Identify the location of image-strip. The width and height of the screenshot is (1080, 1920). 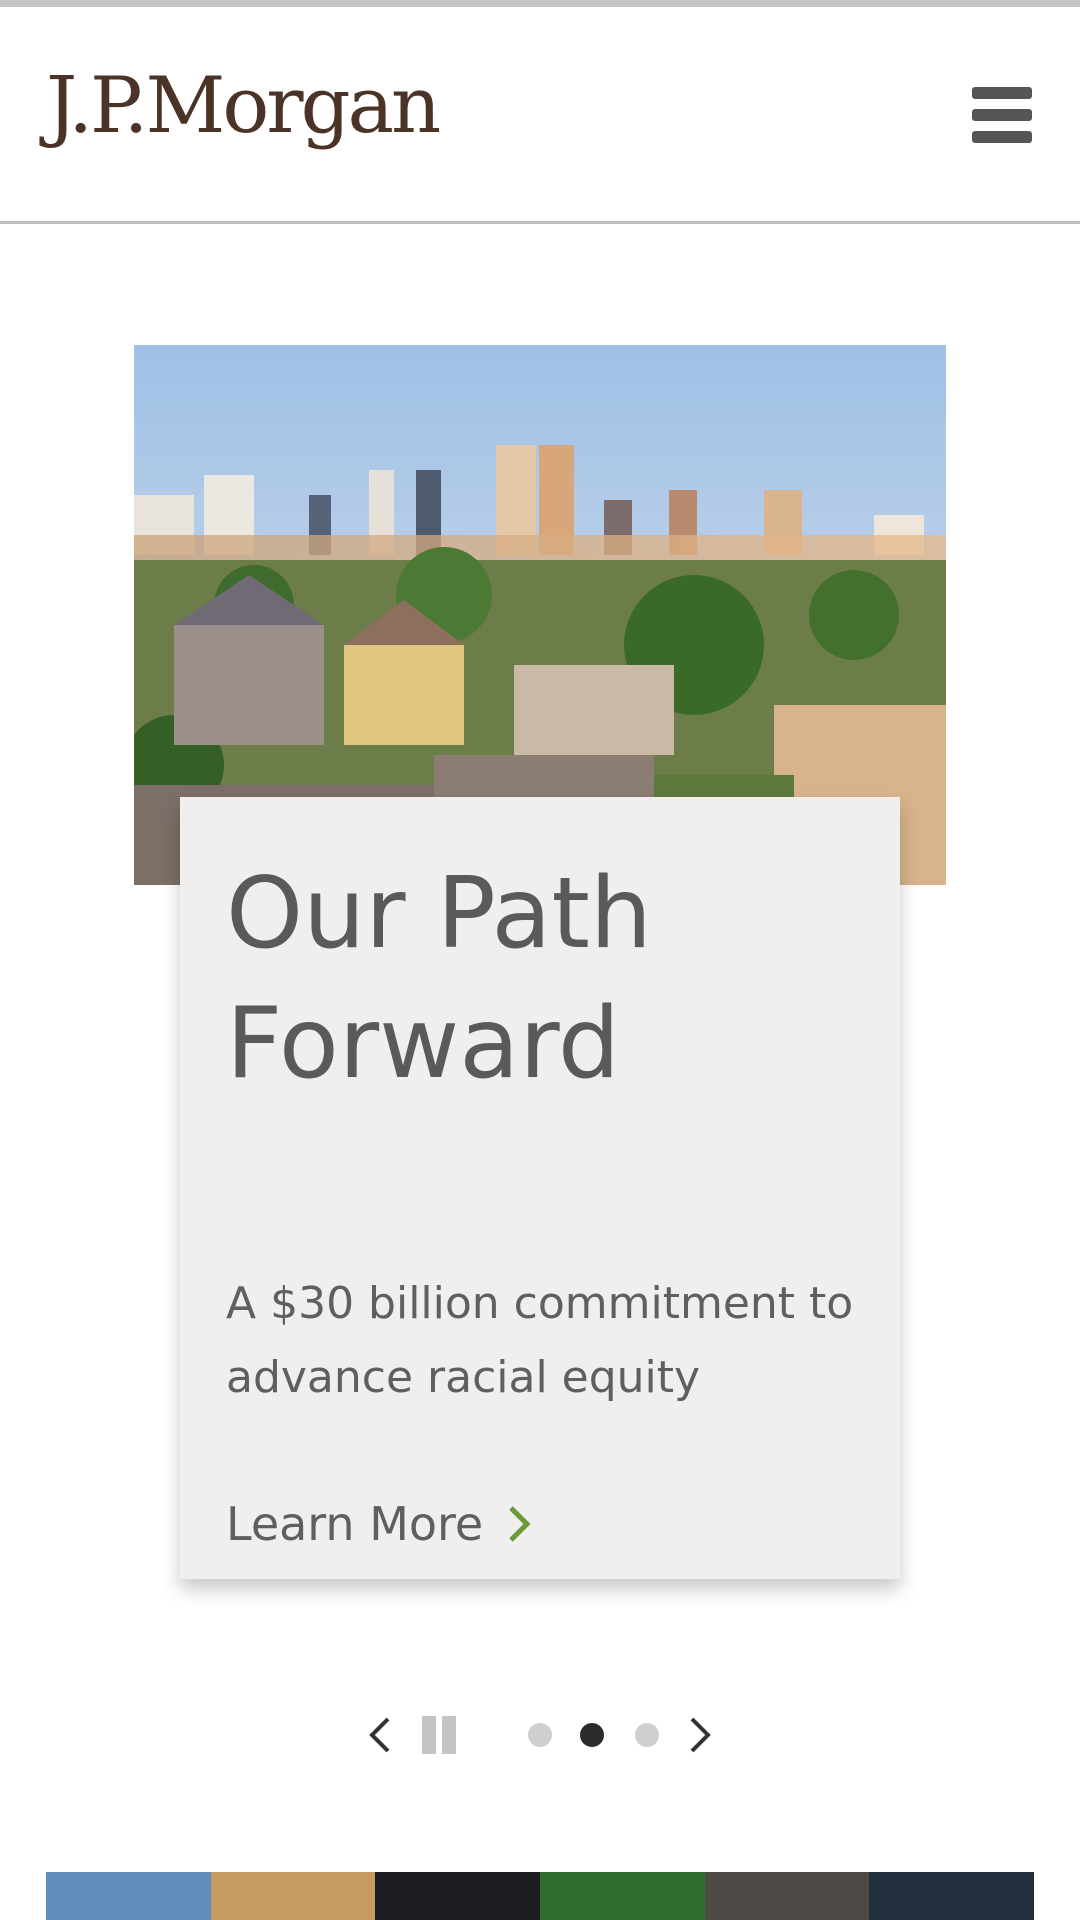
(540, 1896).